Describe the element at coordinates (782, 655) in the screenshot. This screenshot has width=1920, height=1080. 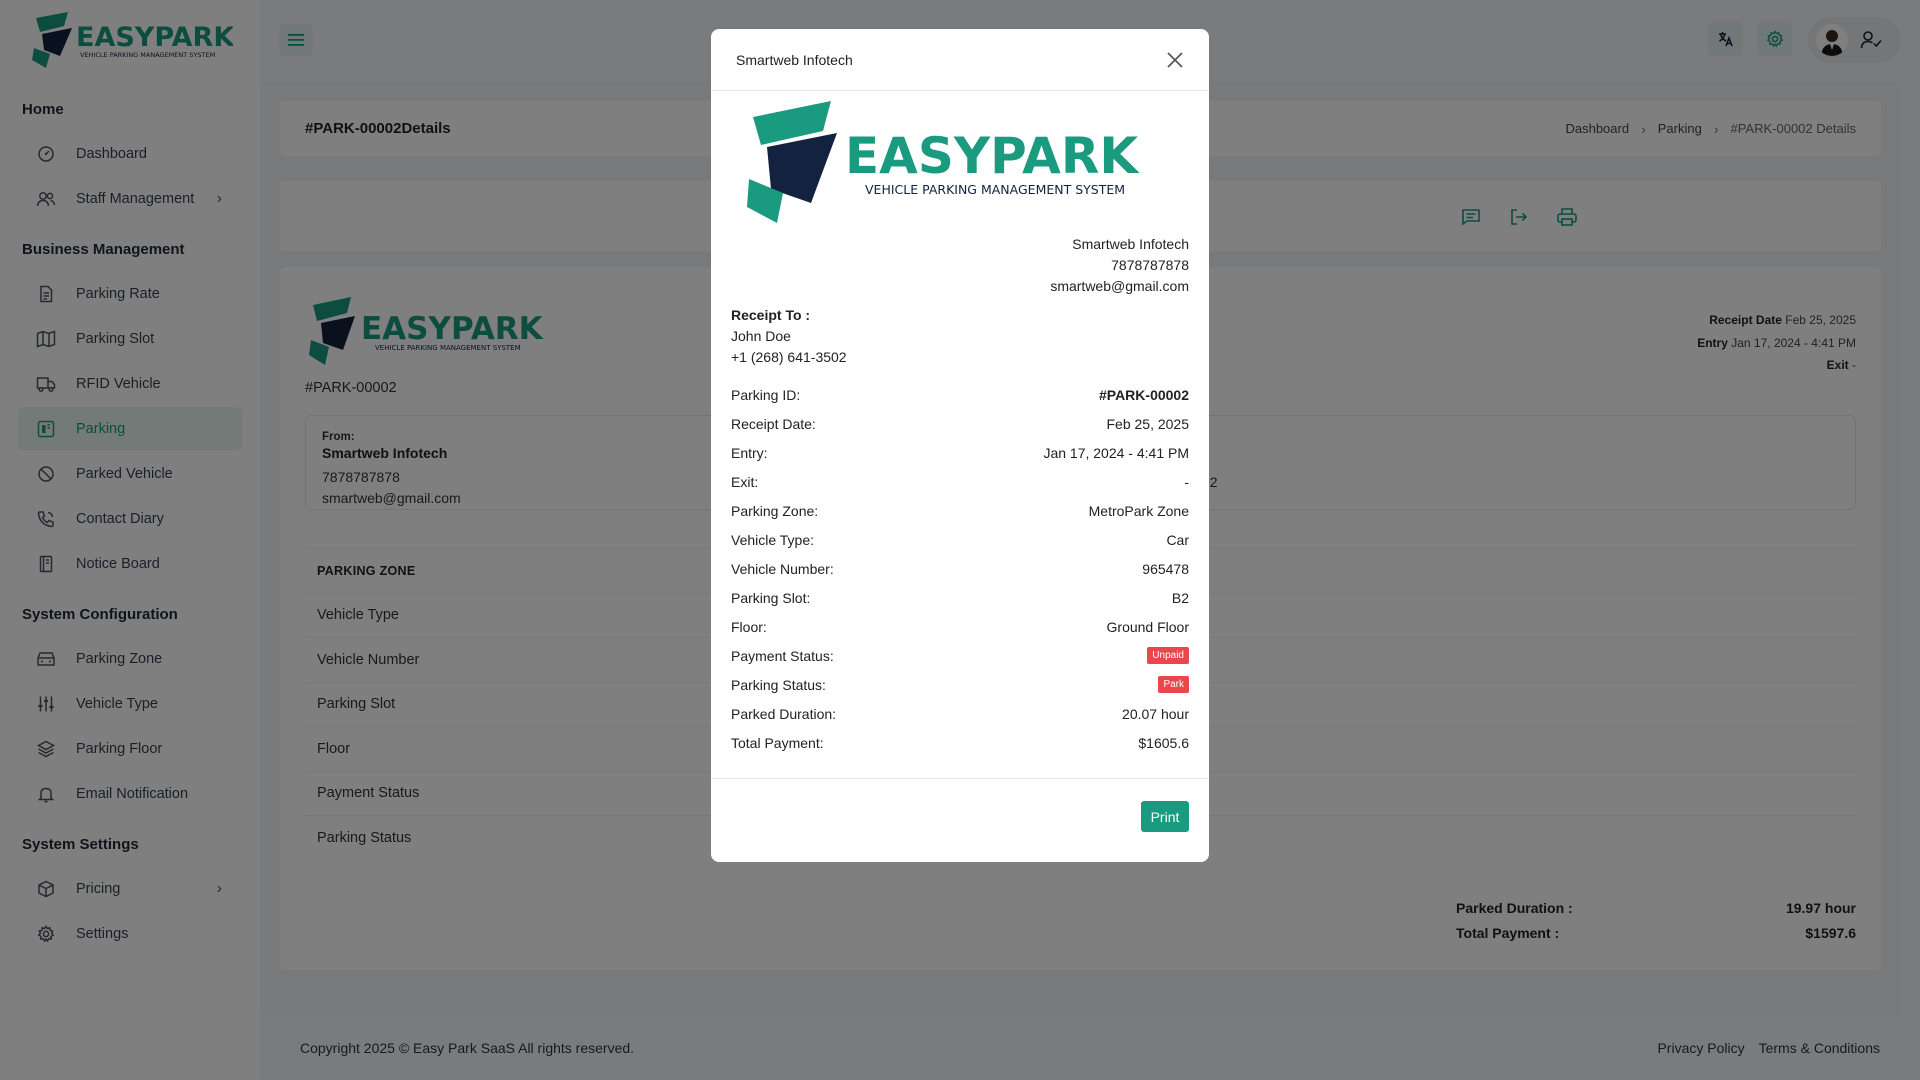
I see `receipt-row-label: Payment Status:` at that location.